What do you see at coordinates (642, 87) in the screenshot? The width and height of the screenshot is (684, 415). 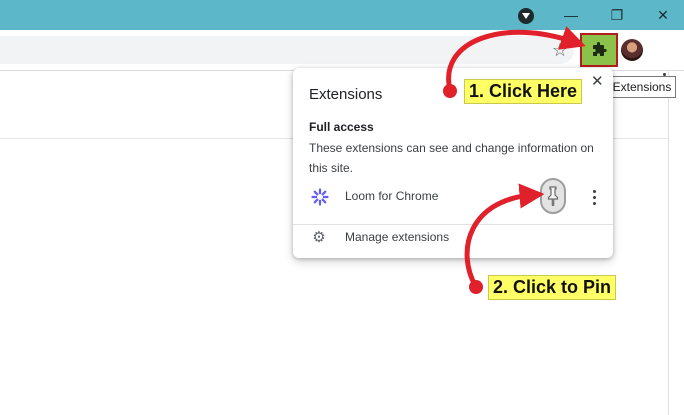 I see `extensions-tooltip: Extensions` at bounding box center [642, 87].